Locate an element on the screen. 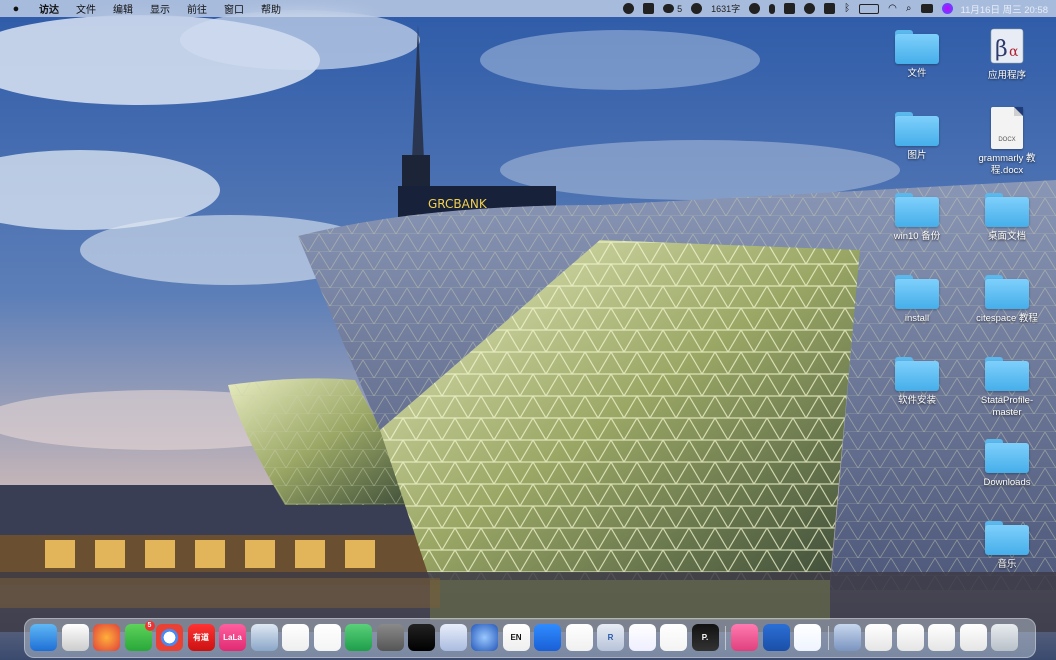  menu-view: 显示 is located at coordinates (160, 8).